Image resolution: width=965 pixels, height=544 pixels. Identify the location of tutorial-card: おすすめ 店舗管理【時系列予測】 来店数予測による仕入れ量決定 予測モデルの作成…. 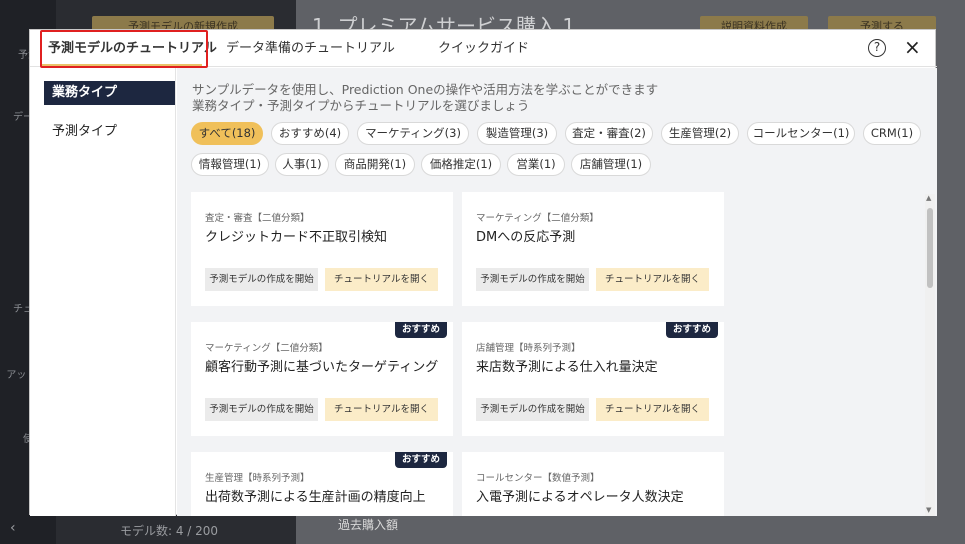
(593, 379).